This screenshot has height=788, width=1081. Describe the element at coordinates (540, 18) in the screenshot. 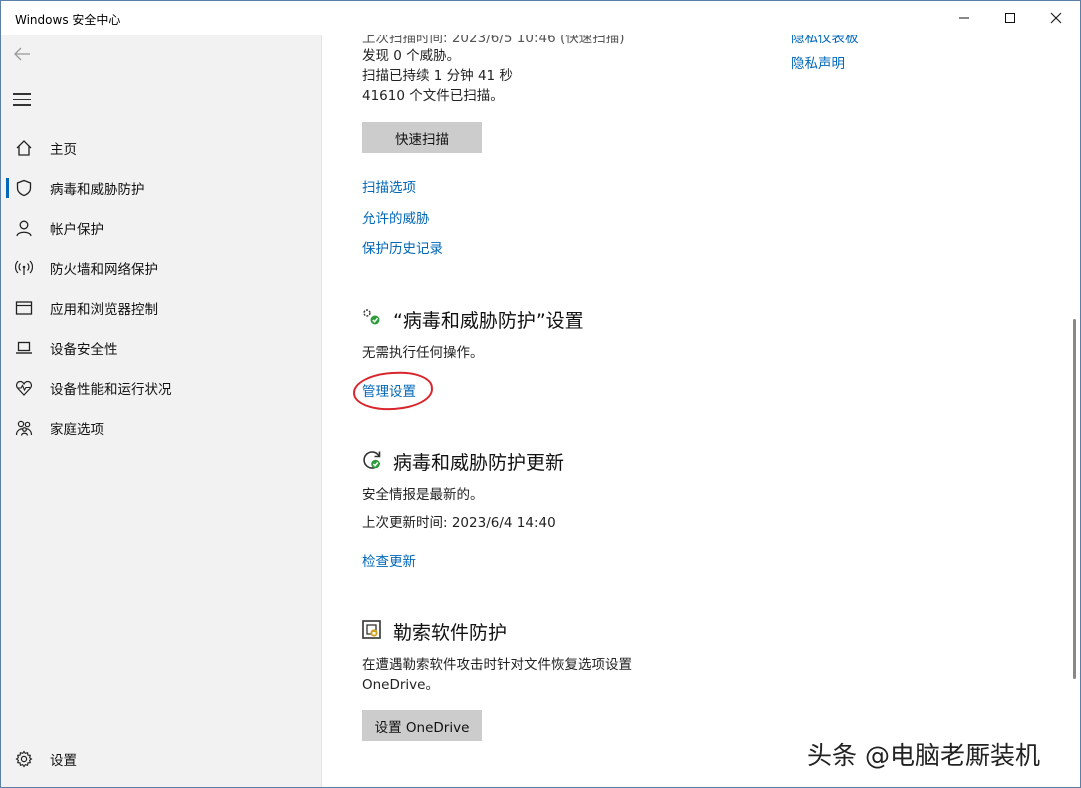

I see `title-bar: Windows 安全中心` at that location.